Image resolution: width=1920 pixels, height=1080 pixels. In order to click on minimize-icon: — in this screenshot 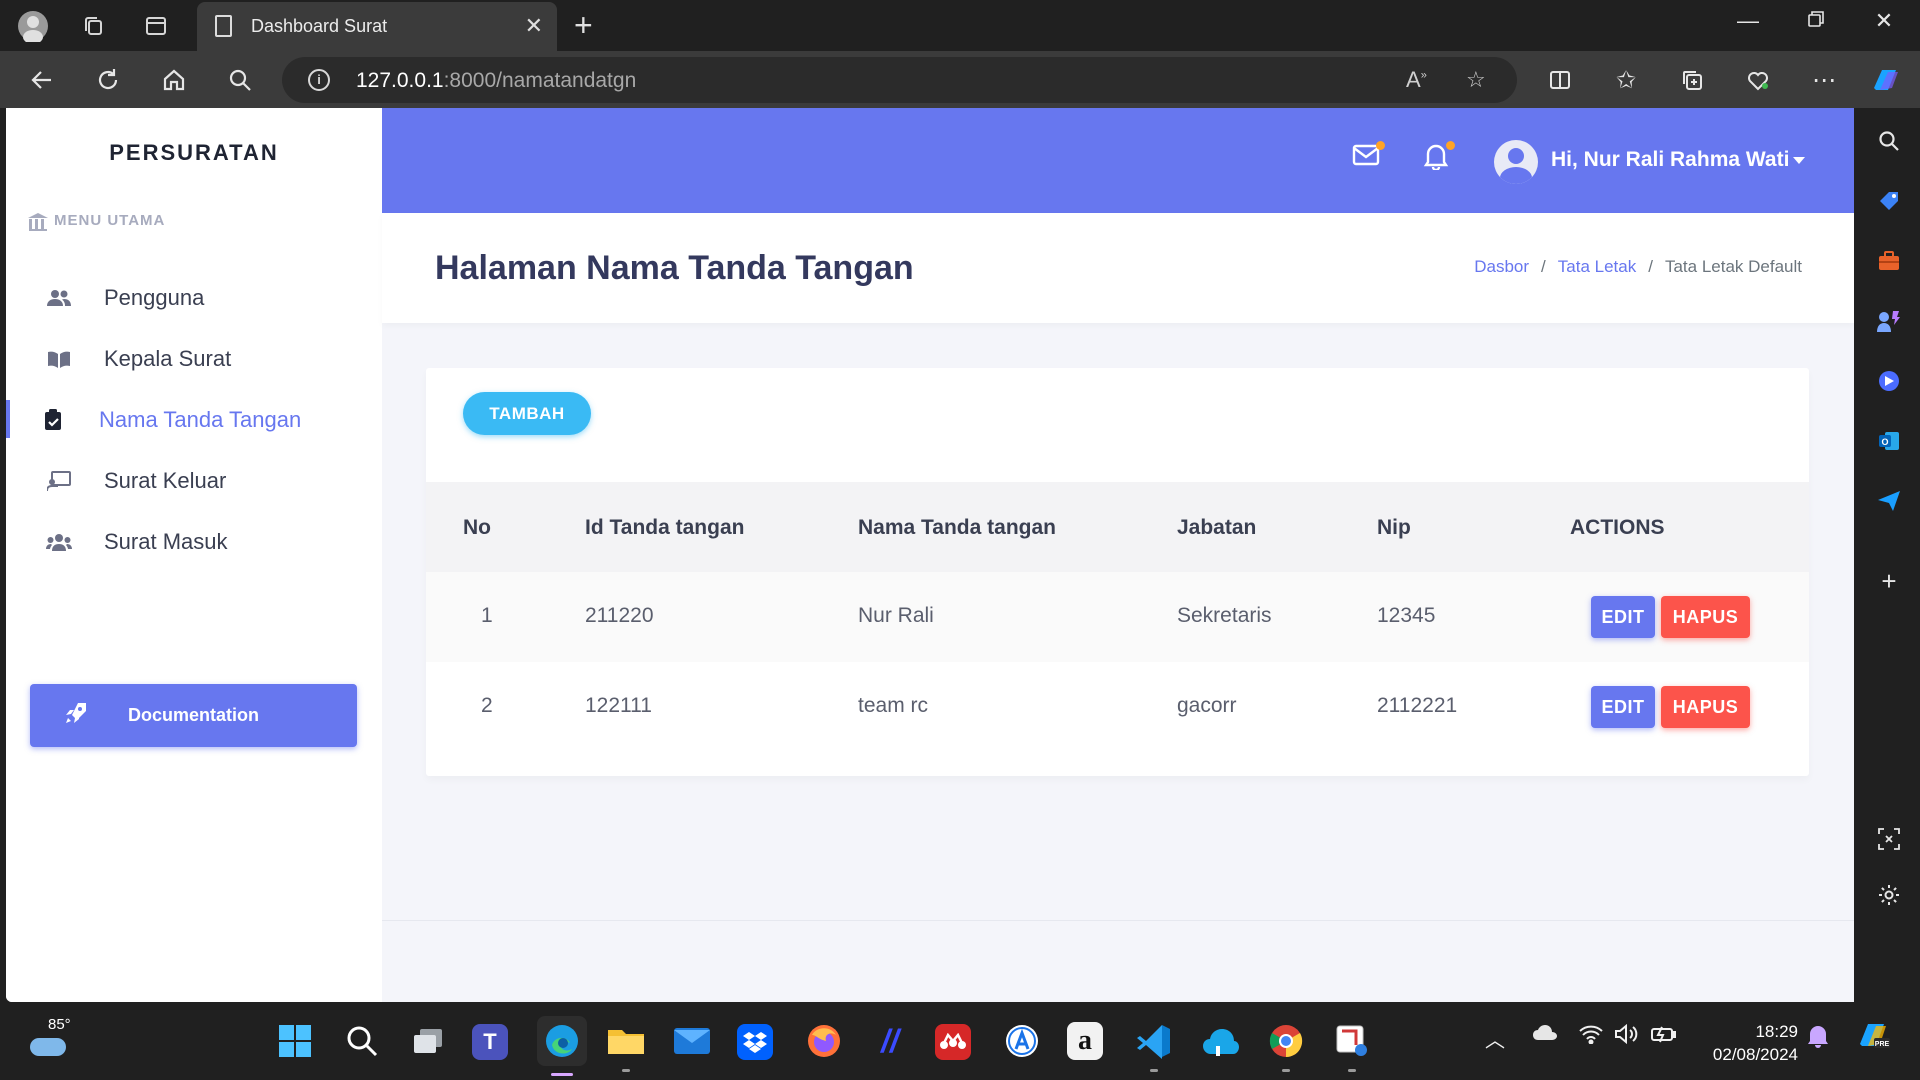, I will do `click(1748, 21)`.